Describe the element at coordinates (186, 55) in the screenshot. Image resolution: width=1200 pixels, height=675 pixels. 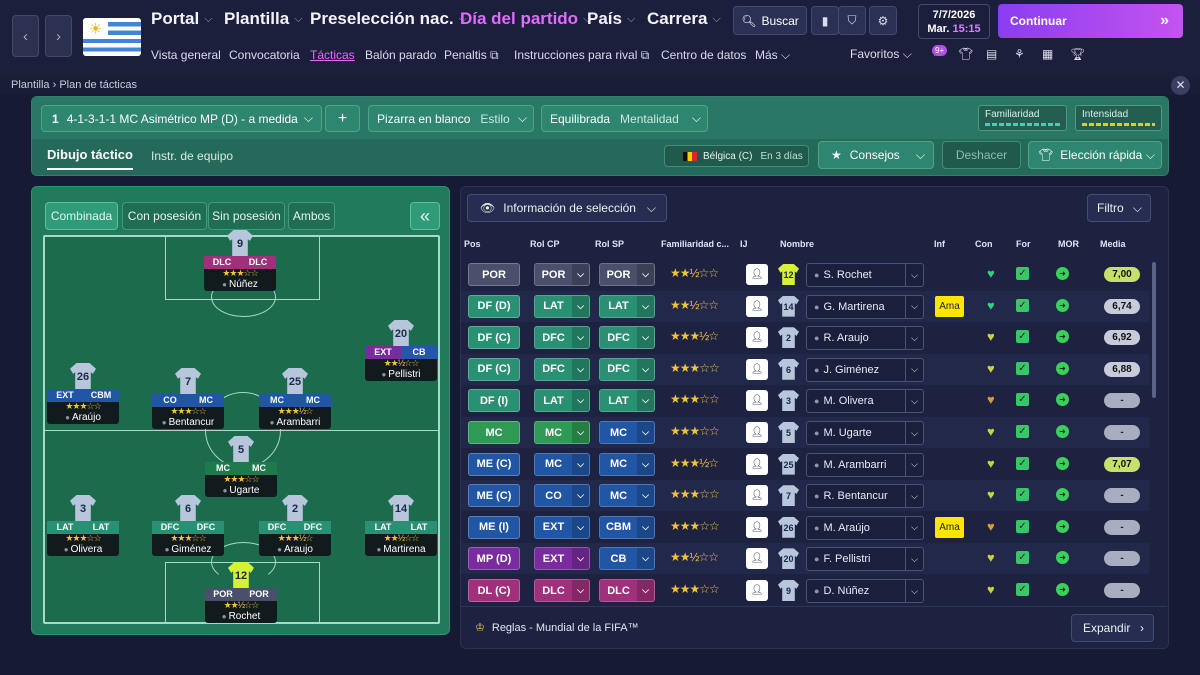
I see `subnav-vista-general: Vista general` at that location.